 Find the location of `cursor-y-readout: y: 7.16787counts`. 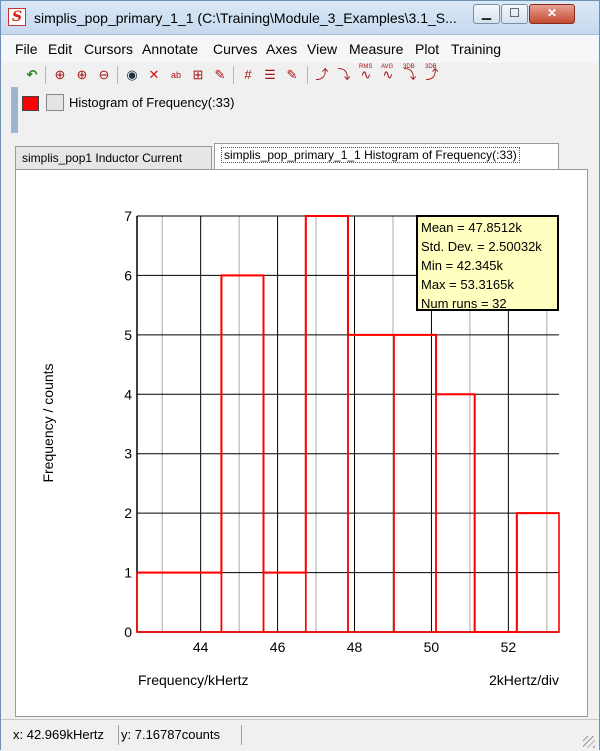

cursor-y-readout: y: 7.16787counts is located at coordinates (181, 735).